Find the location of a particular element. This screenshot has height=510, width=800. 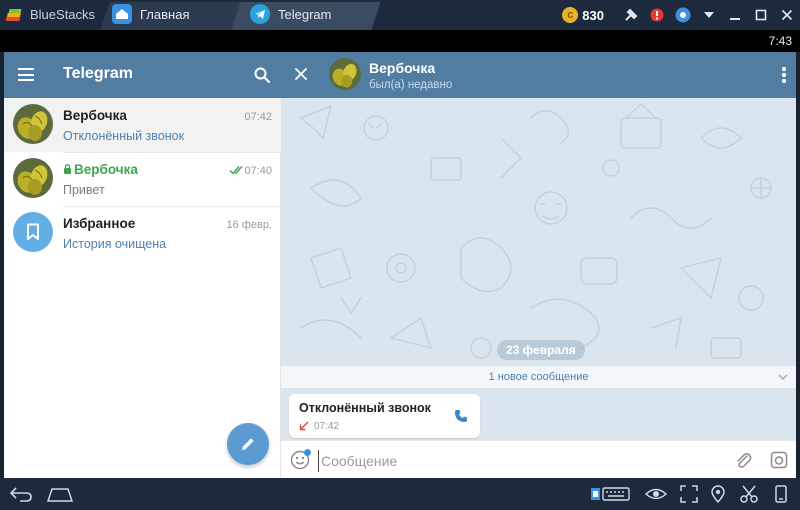

close-icon is located at coordinates (301, 74).